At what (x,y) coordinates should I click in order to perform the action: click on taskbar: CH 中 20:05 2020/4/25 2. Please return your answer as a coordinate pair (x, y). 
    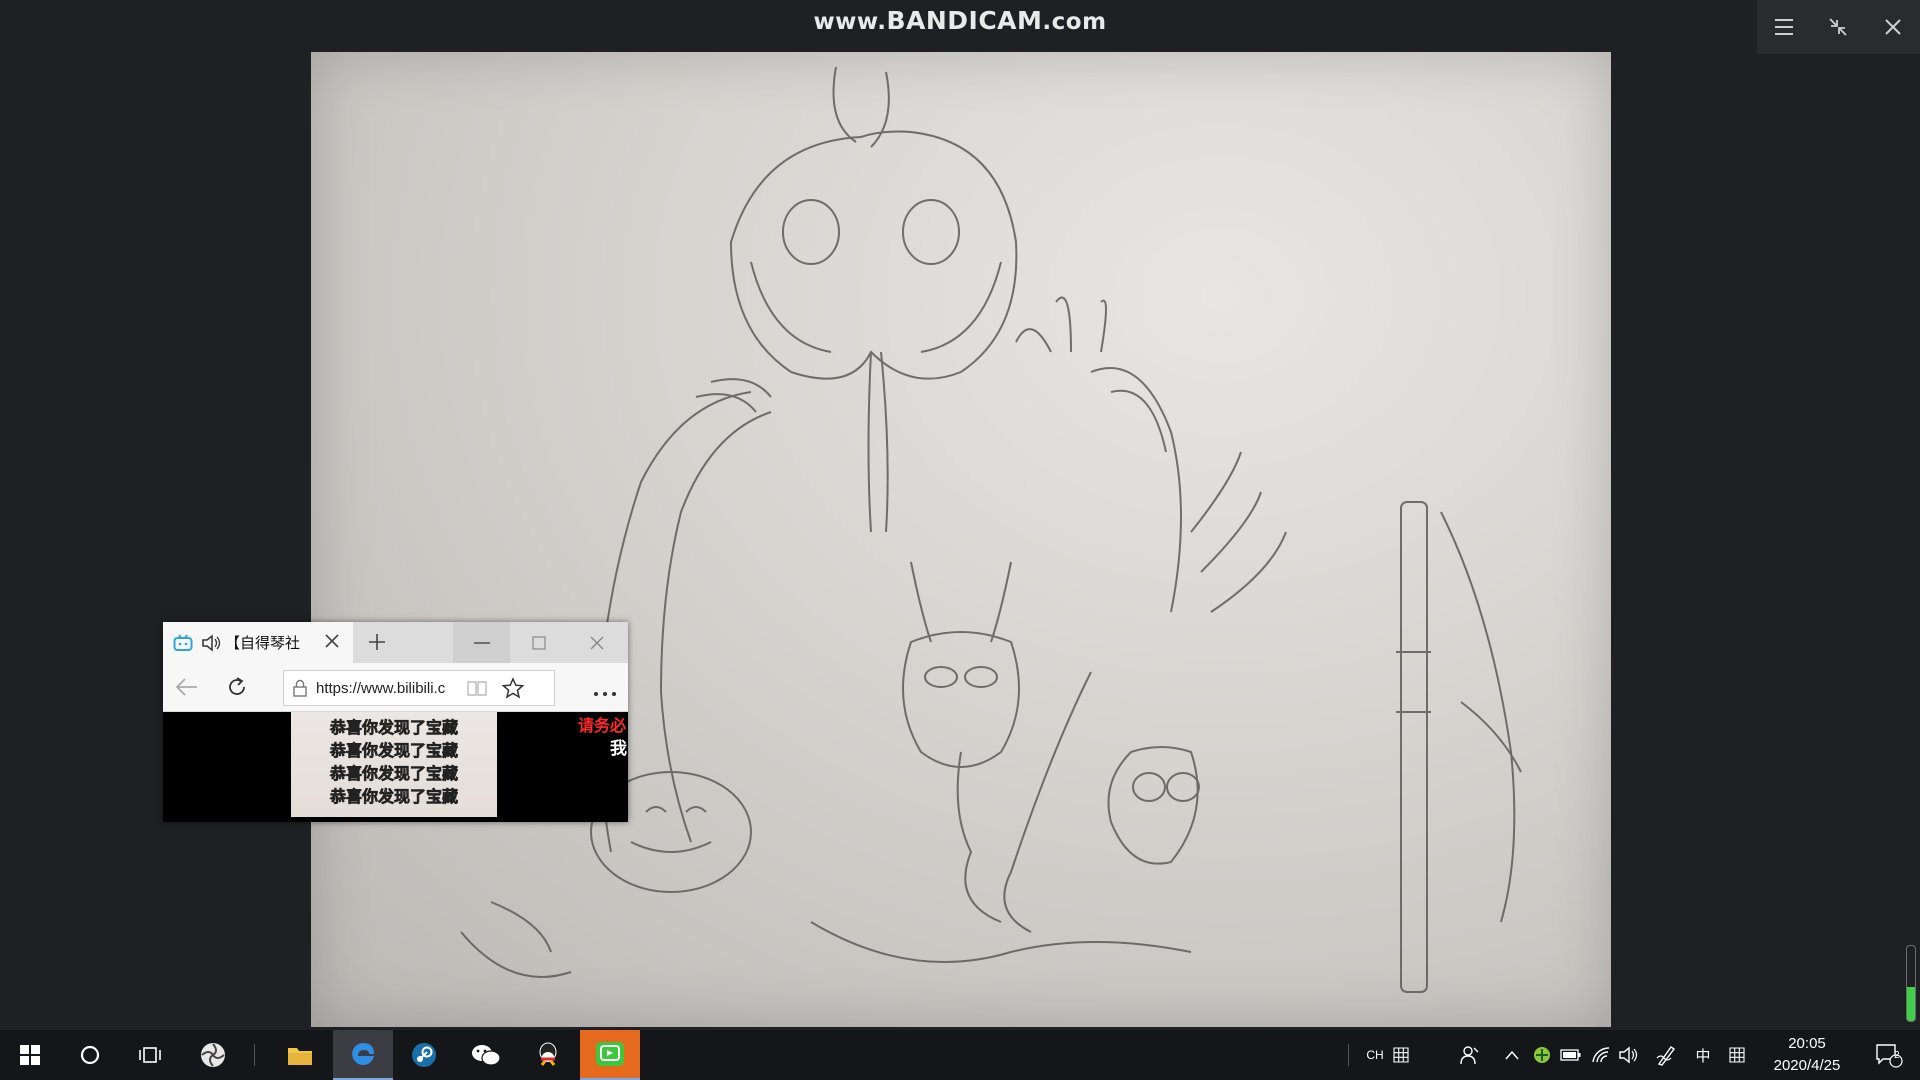
    Looking at the image, I should click on (960, 1055).